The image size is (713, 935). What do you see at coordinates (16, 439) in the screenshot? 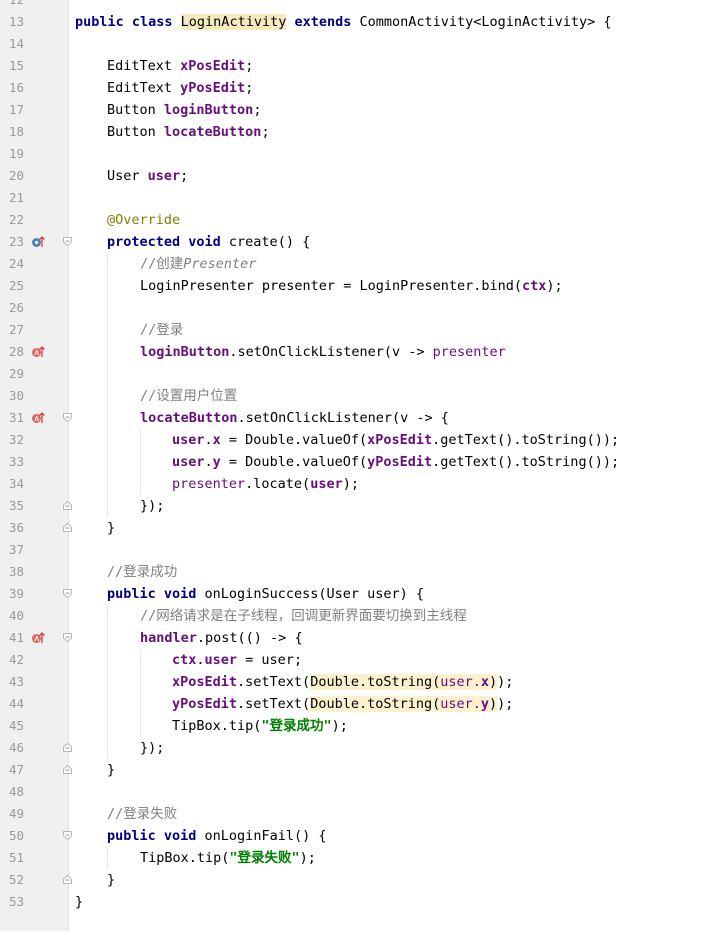
I see `line-number: 32` at bounding box center [16, 439].